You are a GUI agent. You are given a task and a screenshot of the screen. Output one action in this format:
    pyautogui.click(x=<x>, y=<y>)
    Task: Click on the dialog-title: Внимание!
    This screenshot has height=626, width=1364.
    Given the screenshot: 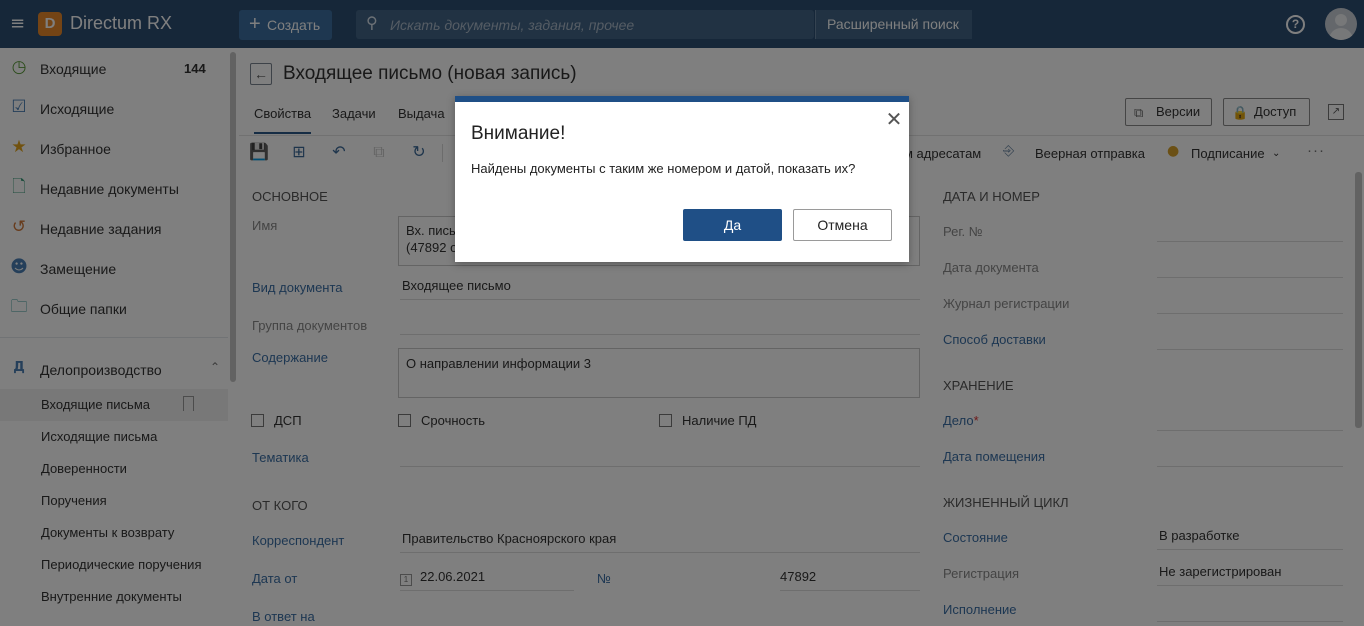 What is the action you would take?
    pyautogui.click(x=518, y=133)
    